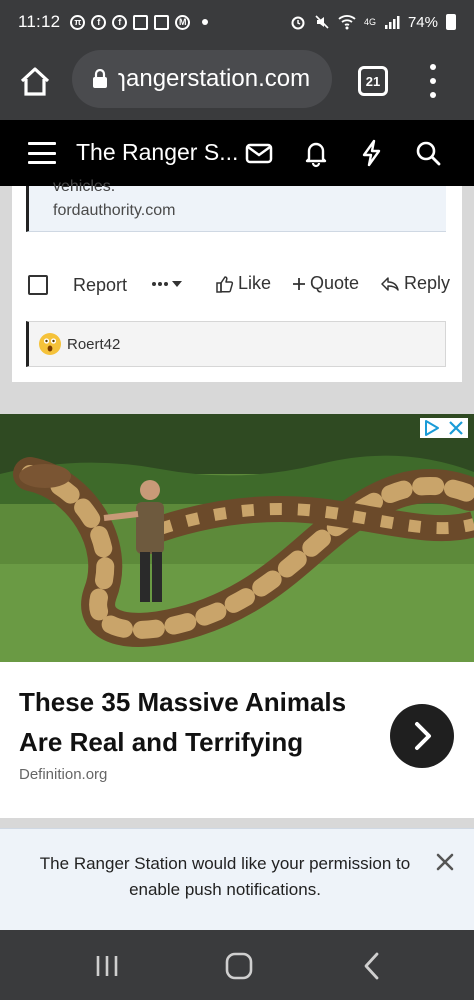  I want to click on url-text: ɿangerstation.com, so click(214, 78).